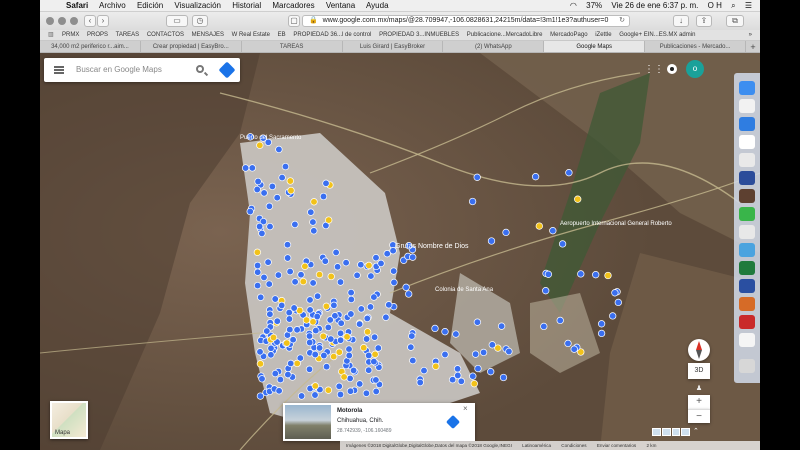 The width and height of the screenshot is (800, 450). Describe the element at coordinates (294, 21) in the screenshot. I see `reader-icon: ▢` at that location.